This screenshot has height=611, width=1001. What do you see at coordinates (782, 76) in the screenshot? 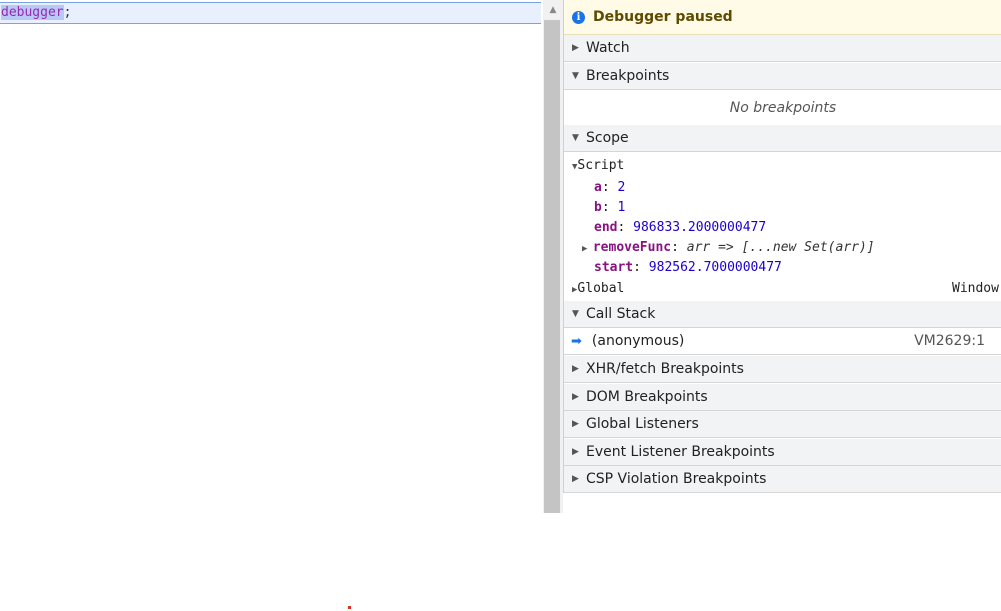
I see `section-breakpoints: ▼ Breakpoints` at bounding box center [782, 76].